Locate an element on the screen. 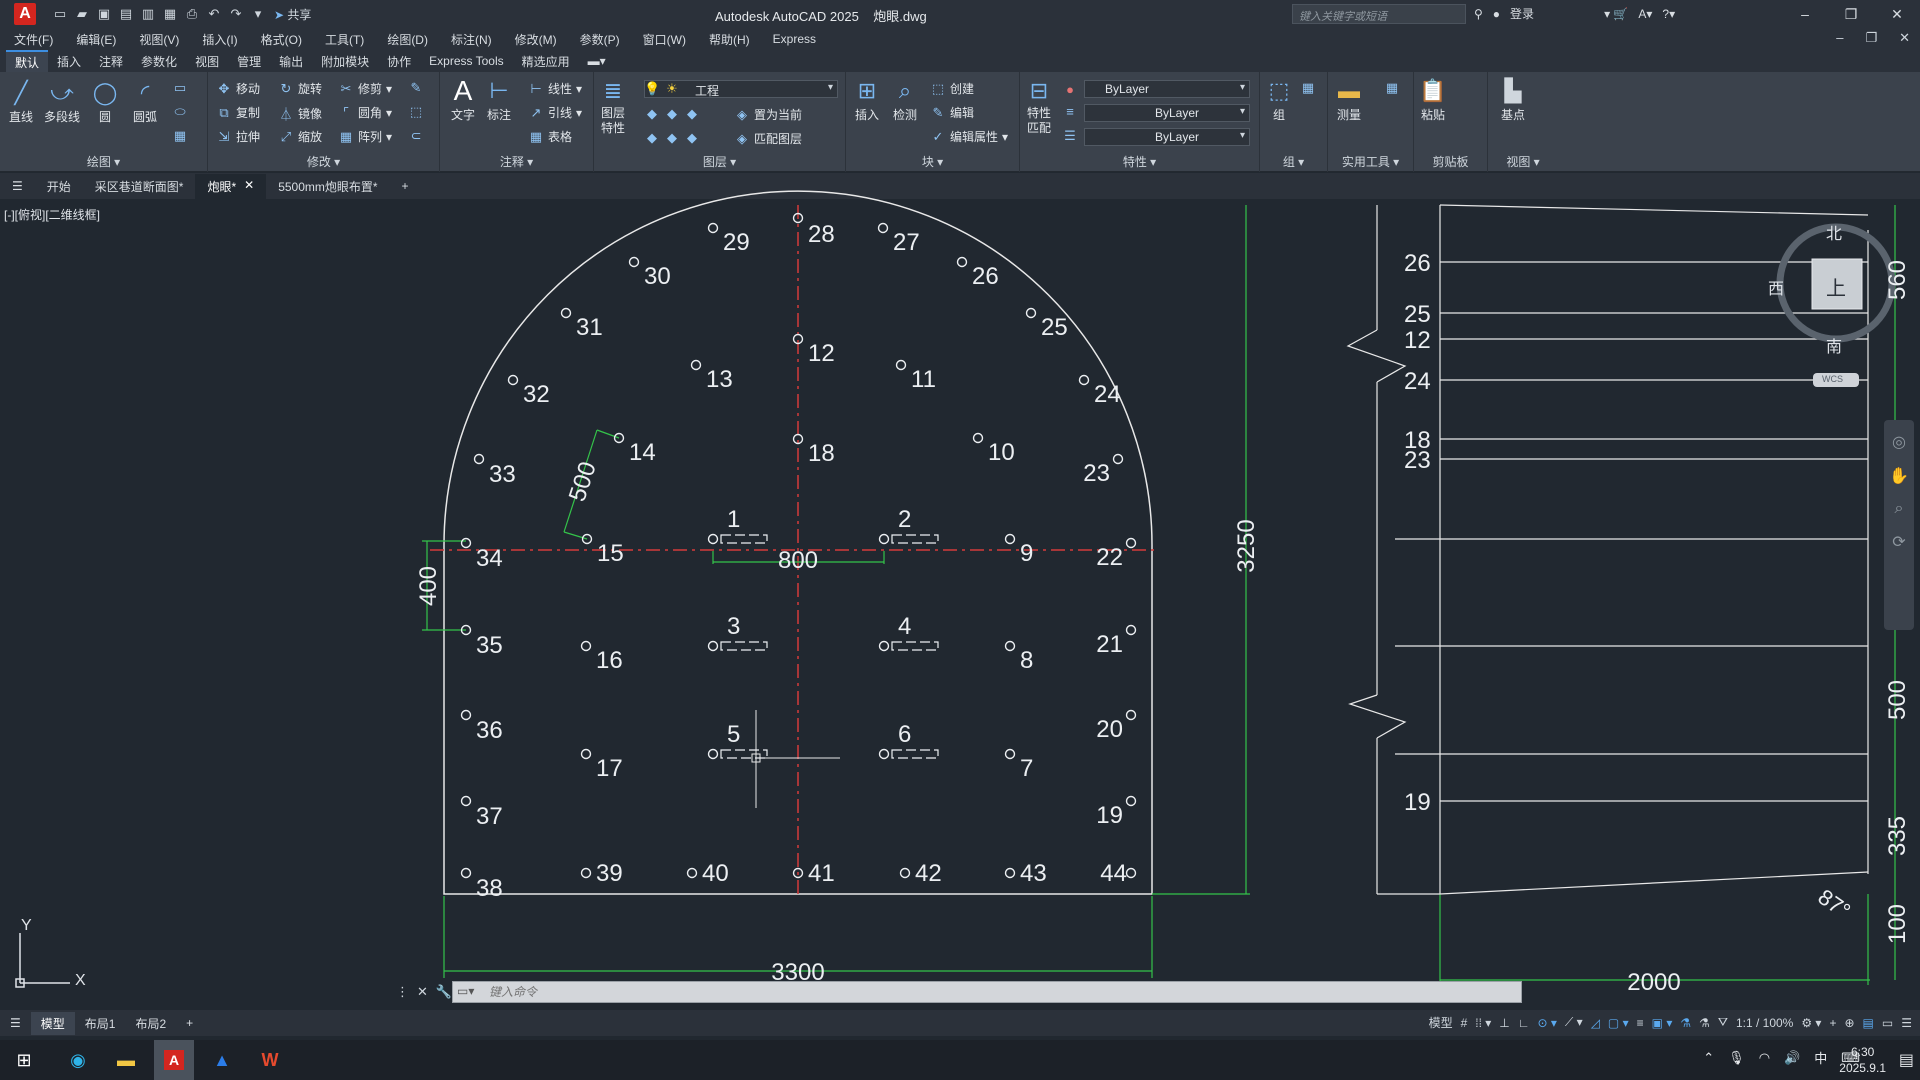 The height and width of the screenshot is (1080, 1920). share-button: ➤ 共享 is located at coordinates (292, 14).